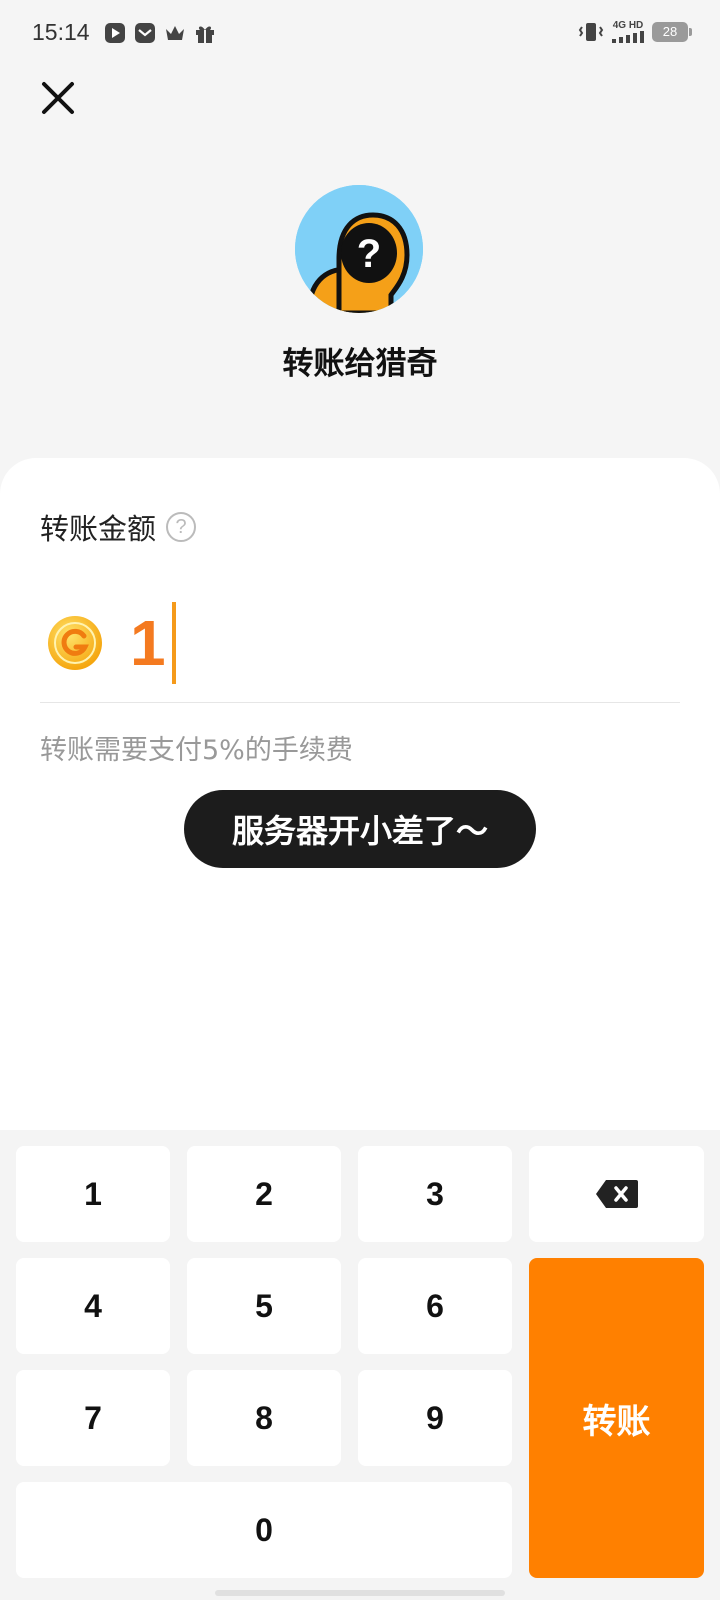  What do you see at coordinates (360, 1593) in the screenshot?
I see `home-indicator` at bounding box center [360, 1593].